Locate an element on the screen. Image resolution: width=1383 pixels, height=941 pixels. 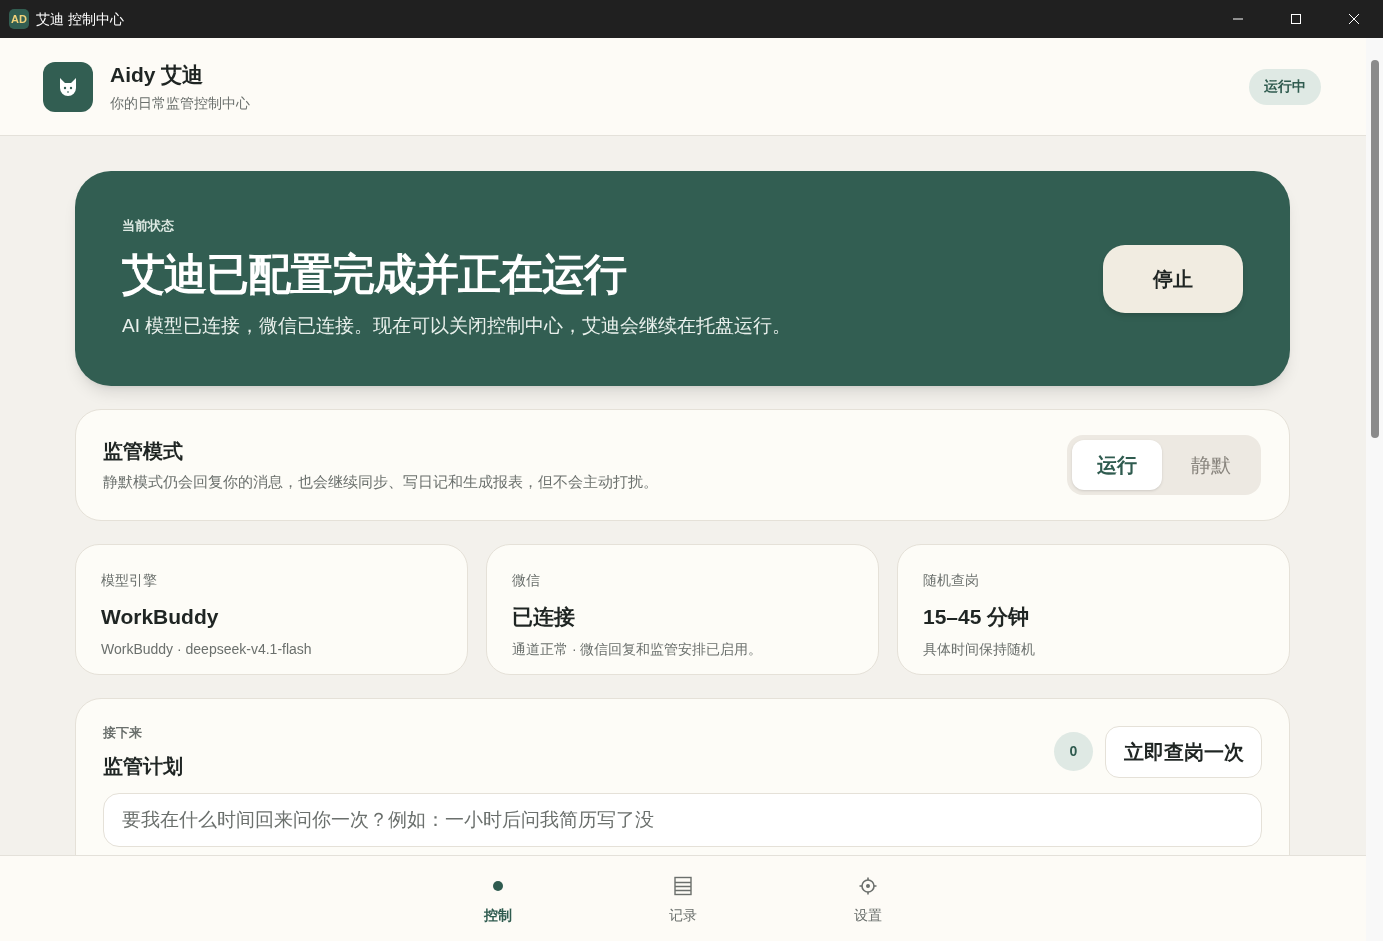
schedule-input-field: 要我在什么时间回来问你一次？例如：一小时后问我简历写了没 is located at coordinates (682, 819).